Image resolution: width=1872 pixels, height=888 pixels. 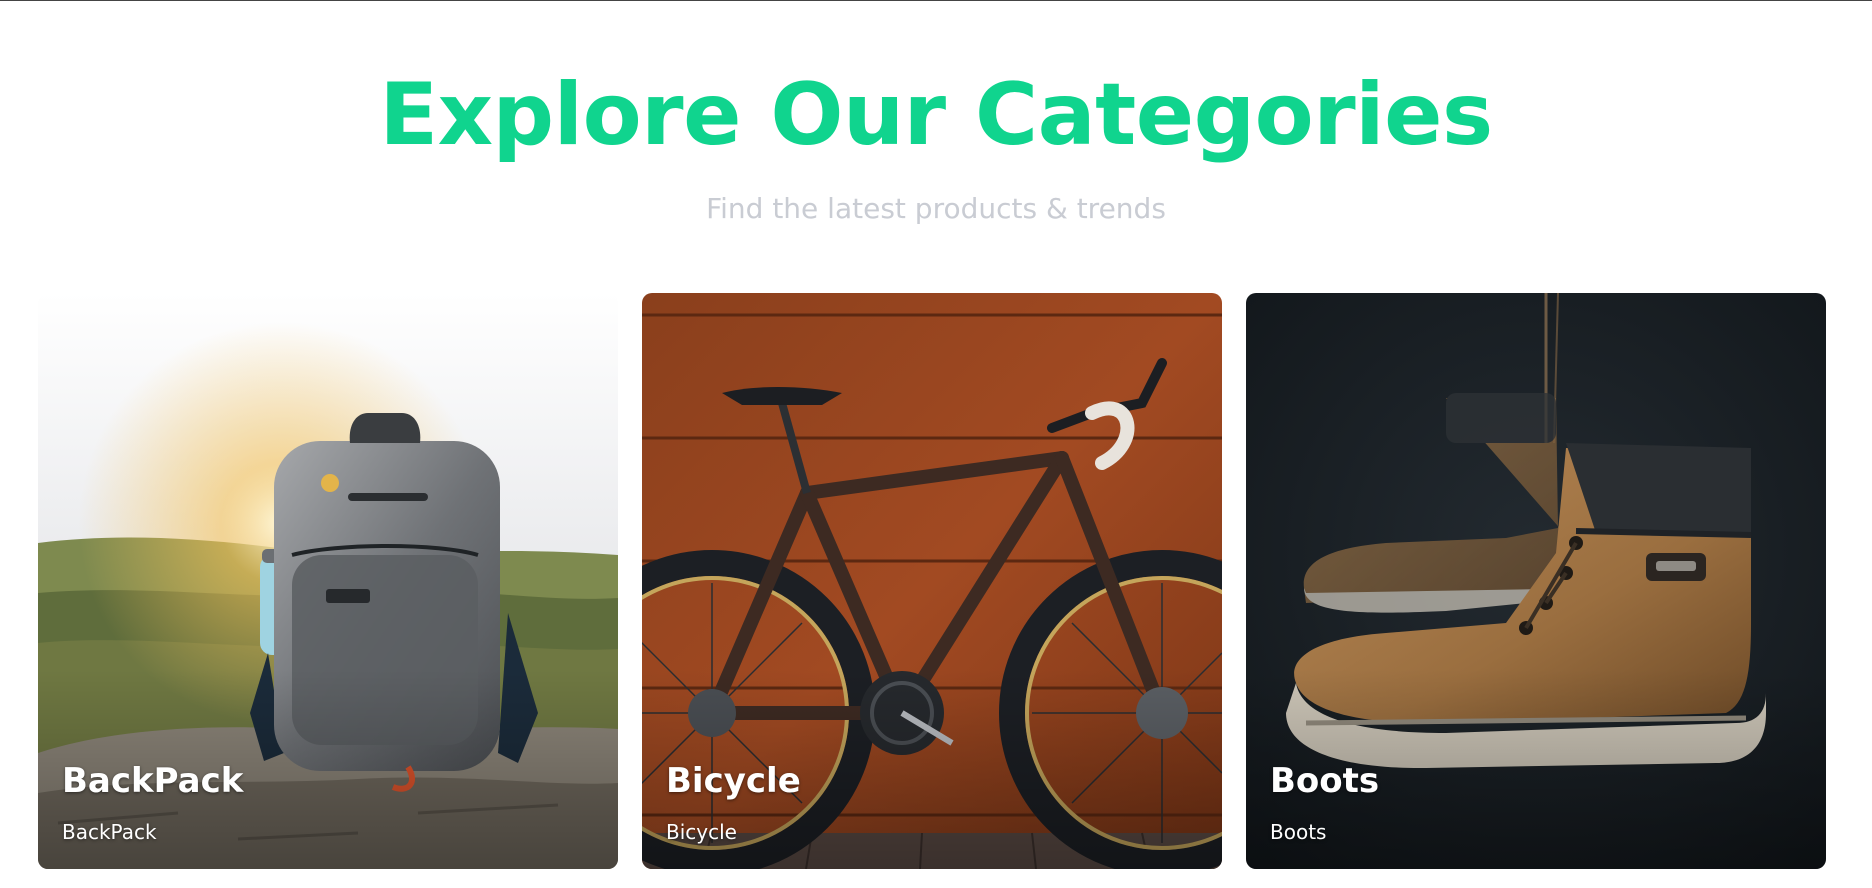 What do you see at coordinates (109, 832) in the screenshot?
I see `category-card-subtitle: BackPack` at bounding box center [109, 832].